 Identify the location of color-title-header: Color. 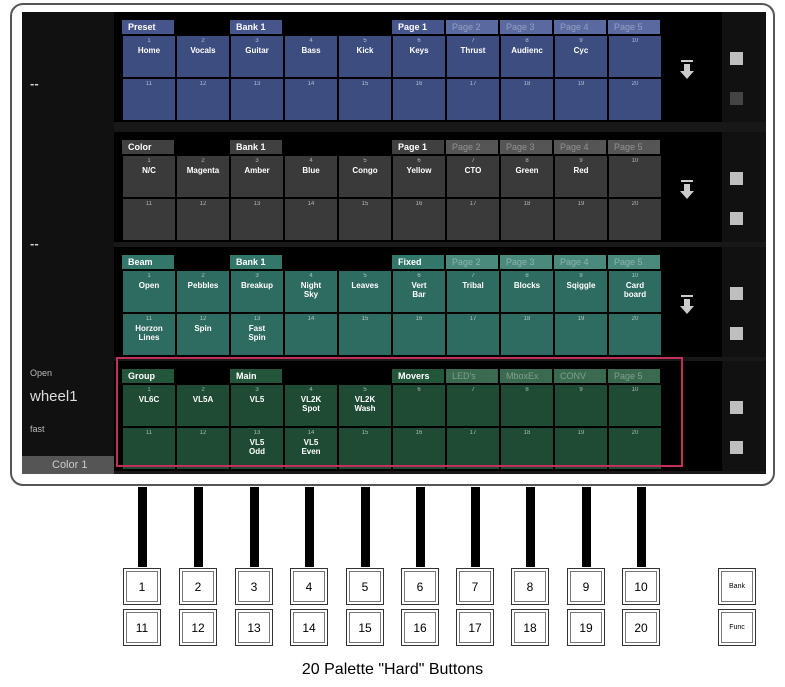
(148, 147).